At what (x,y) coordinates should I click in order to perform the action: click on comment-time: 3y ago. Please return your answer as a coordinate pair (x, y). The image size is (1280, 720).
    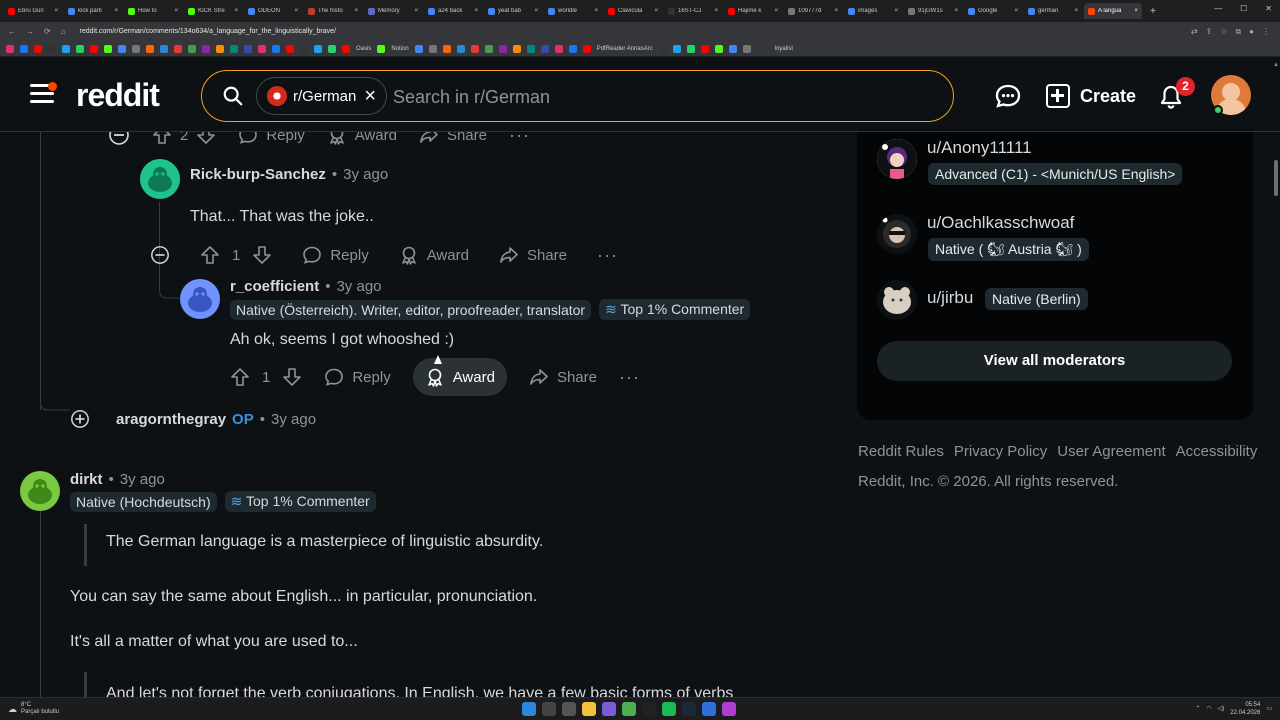
    Looking at the image, I should click on (293, 419).